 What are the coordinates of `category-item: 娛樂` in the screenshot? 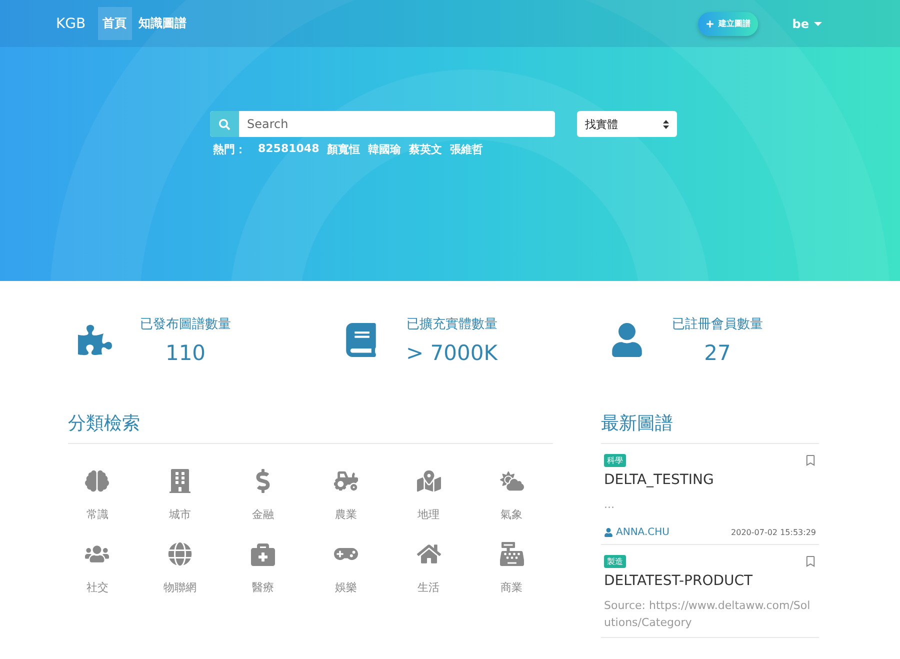 It's located at (346, 568).